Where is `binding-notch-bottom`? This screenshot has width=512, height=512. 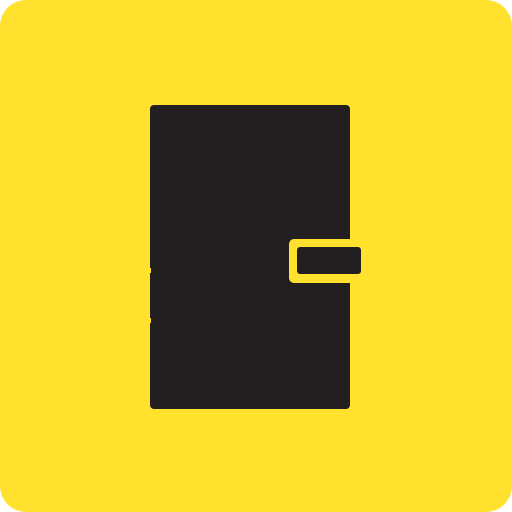 binding-notch-bottom is located at coordinates (148, 320).